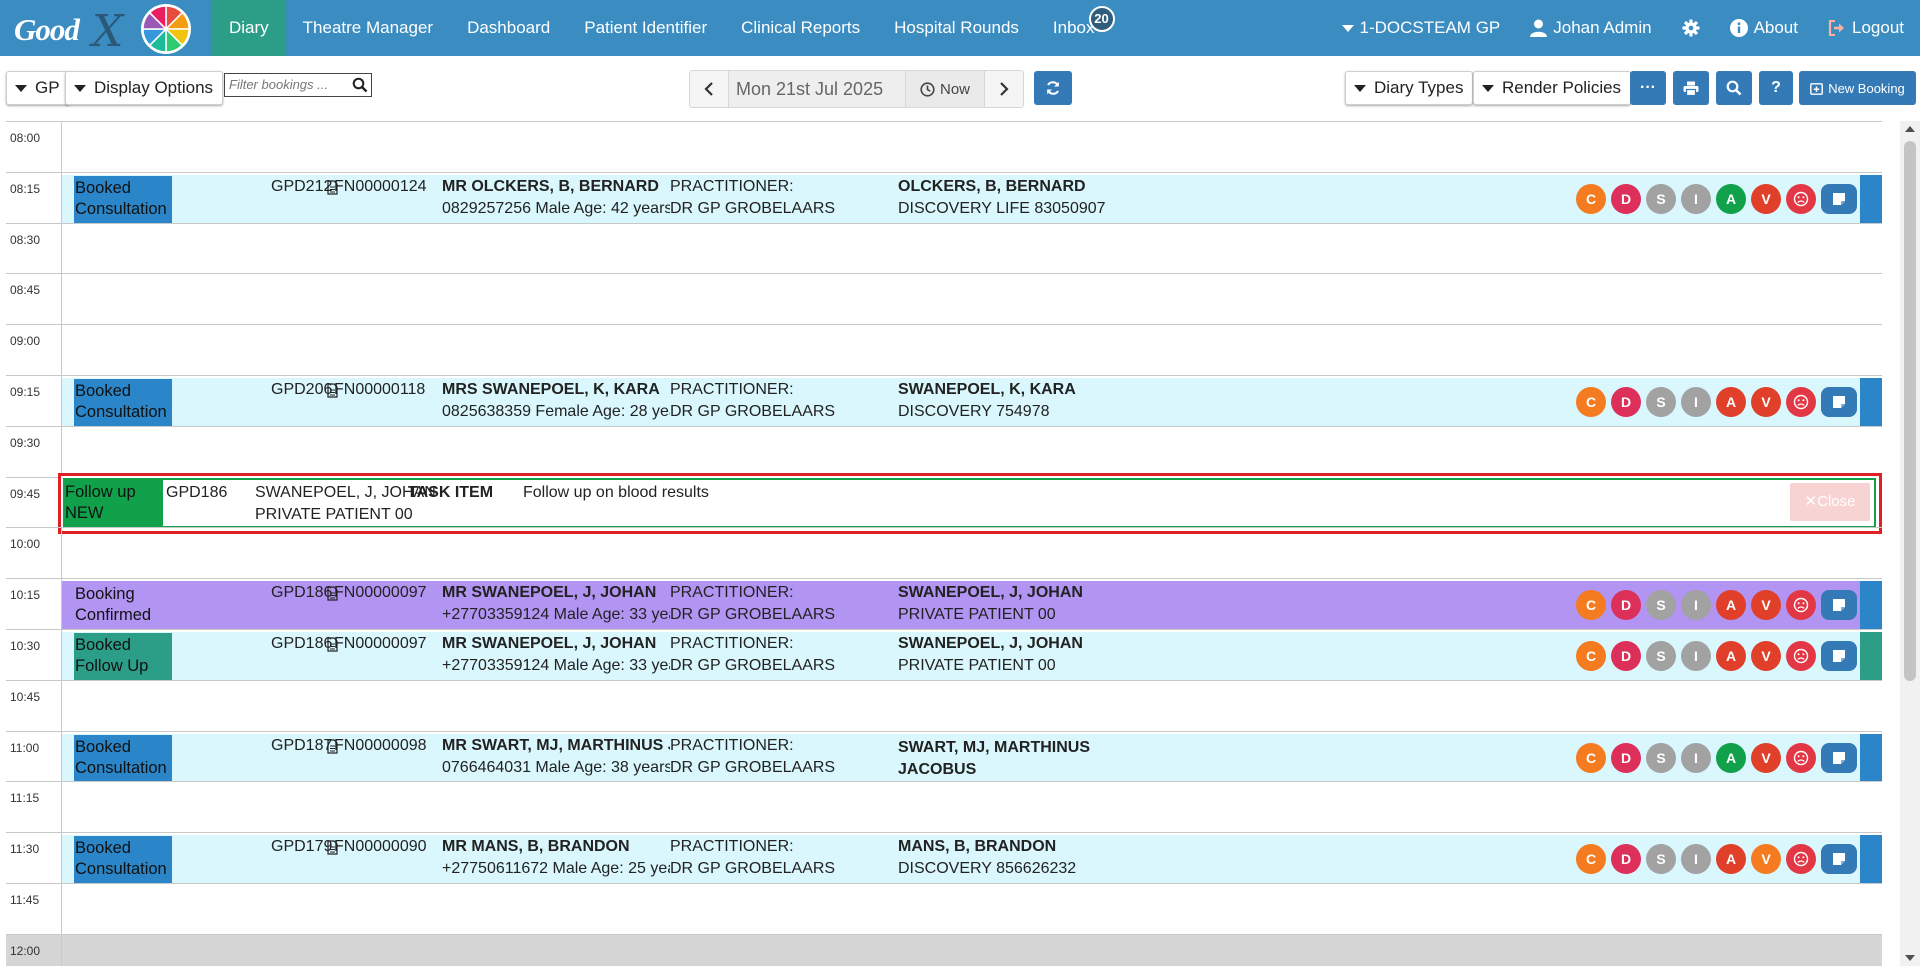  Describe the element at coordinates (556, 187) in the screenshot. I see `patient-name: MR OLCKERS, B, BERNARD` at that location.